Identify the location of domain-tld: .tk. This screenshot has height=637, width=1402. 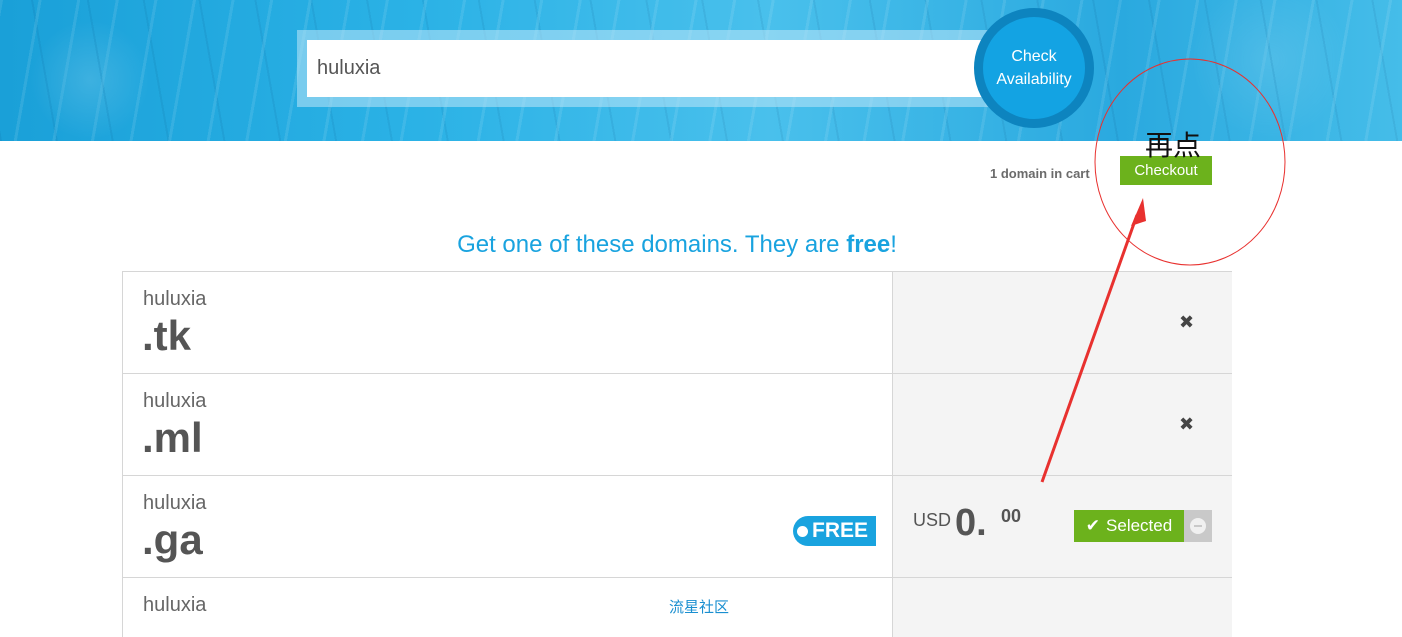
(167, 335).